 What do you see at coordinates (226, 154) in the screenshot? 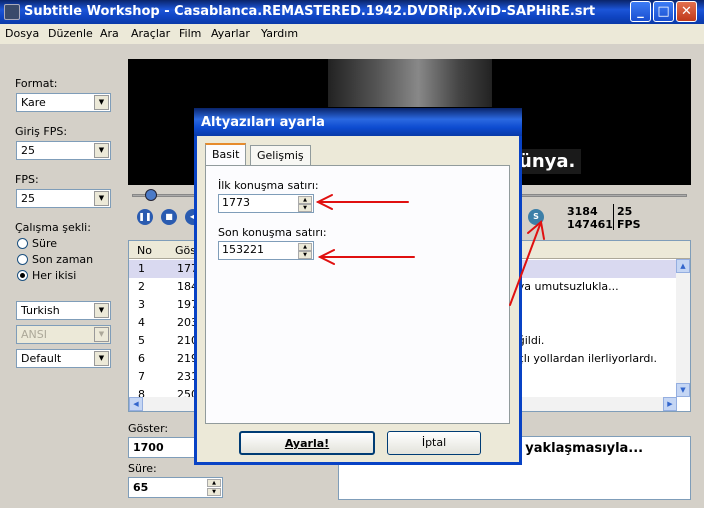
I see `tab-basit: Basit` at bounding box center [226, 154].